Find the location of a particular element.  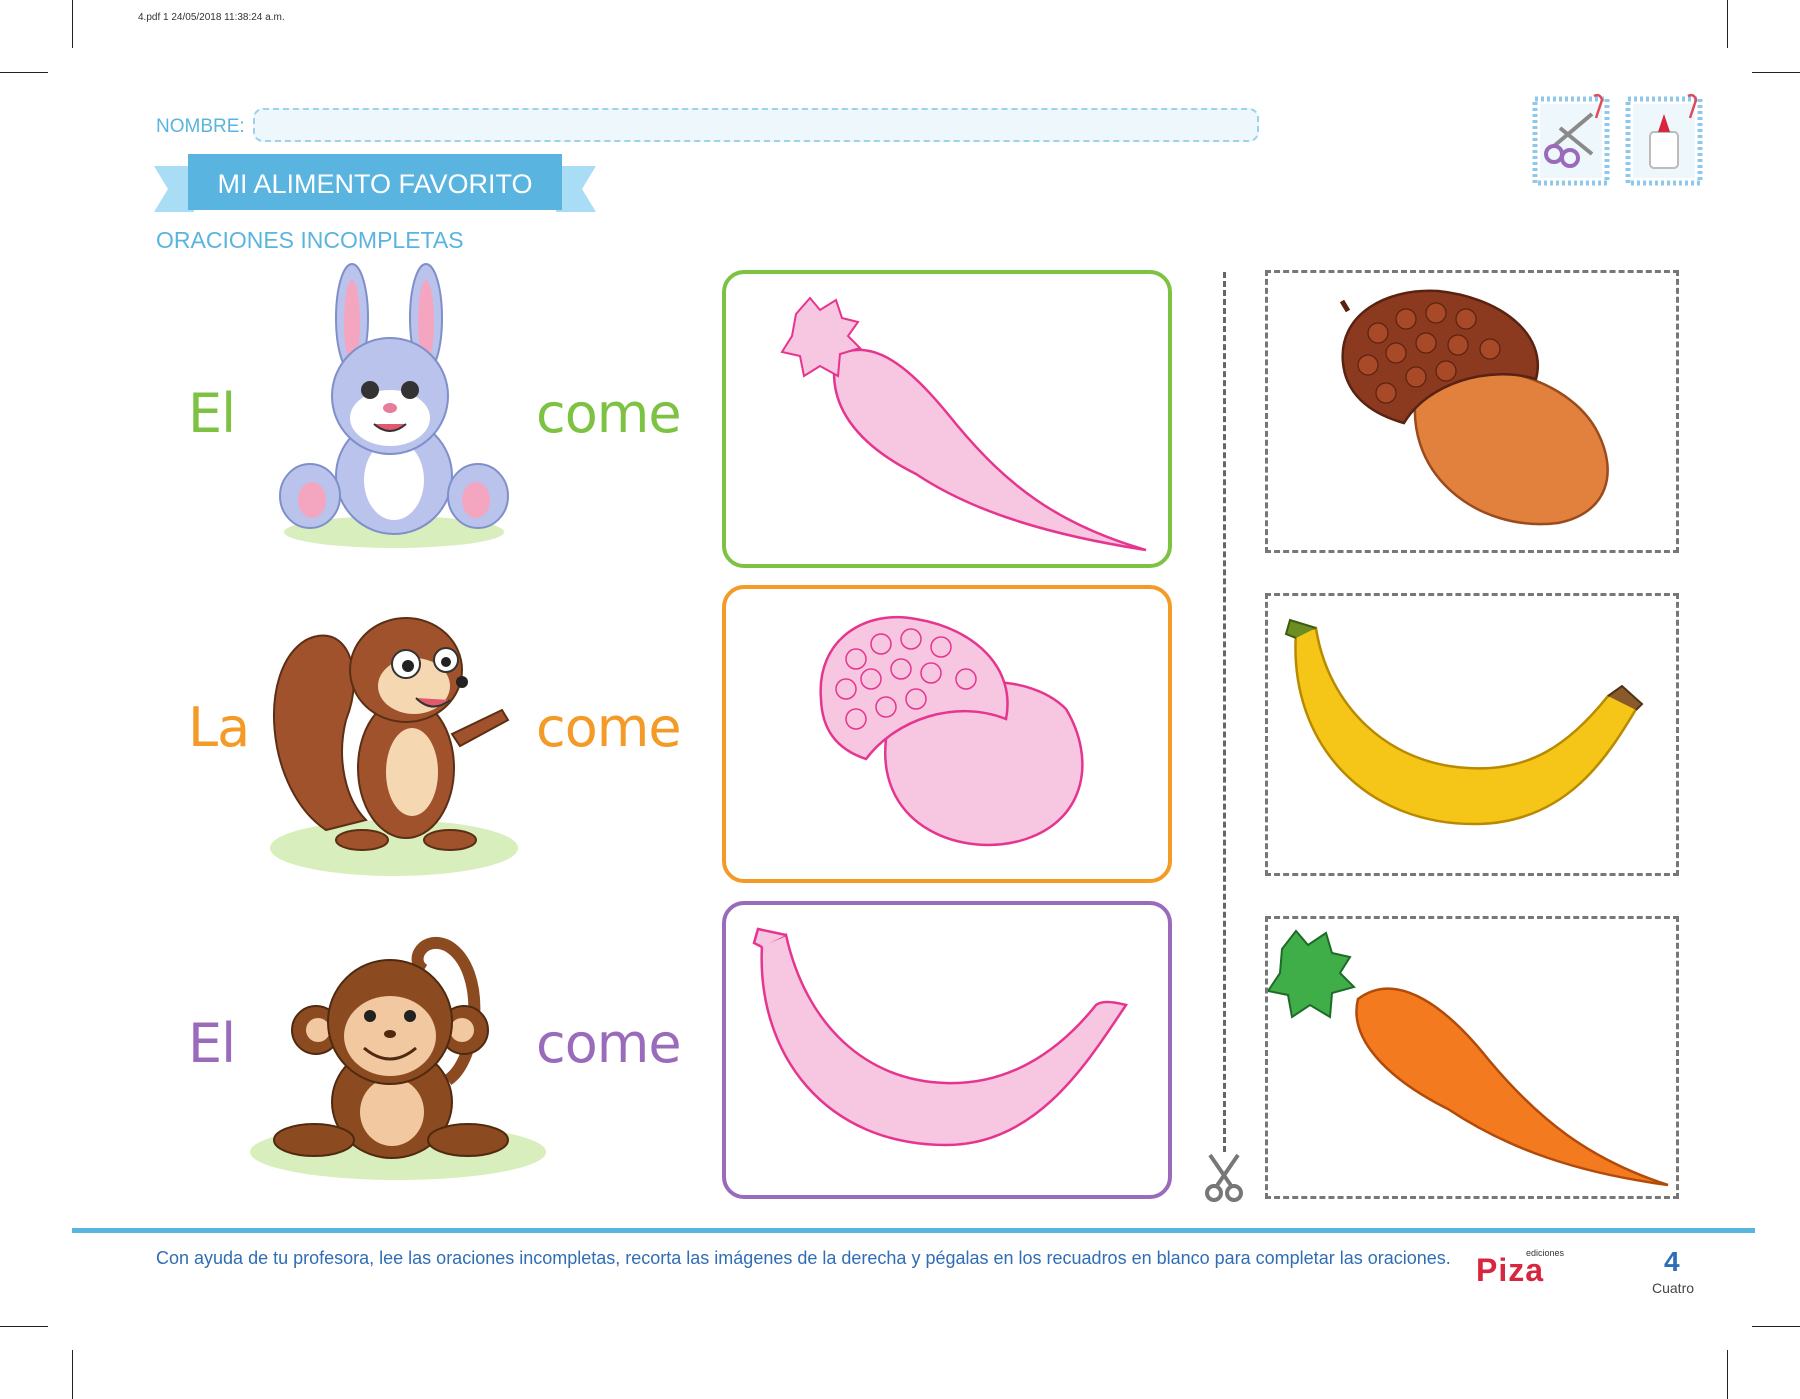

cutout-carrot is located at coordinates (1472, 1057).